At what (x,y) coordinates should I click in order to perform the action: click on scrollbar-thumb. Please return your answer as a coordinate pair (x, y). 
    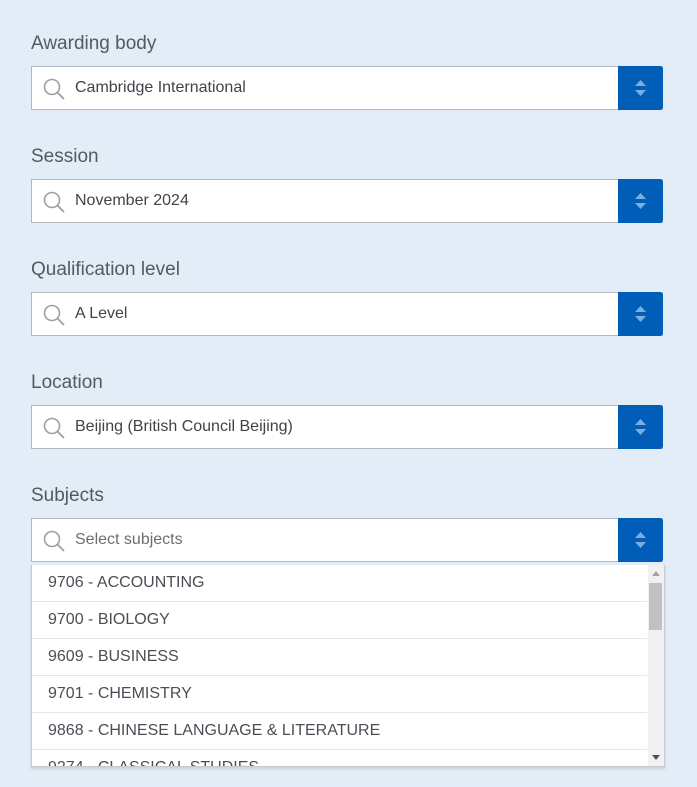
    Looking at the image, I should click on (655, 606).